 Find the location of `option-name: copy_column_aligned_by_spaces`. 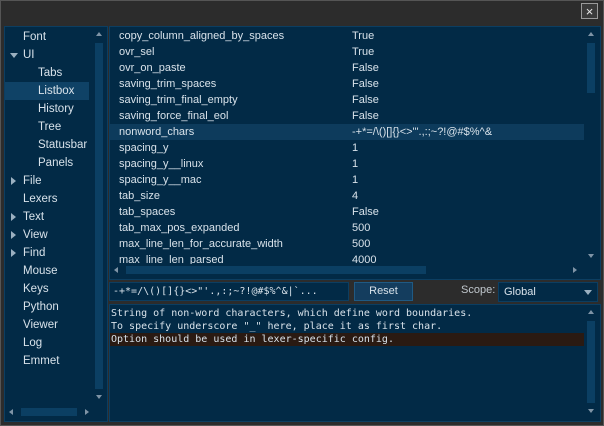

option-name: copy_column_aligned_by_spaces is located at coordinates (202, 36).